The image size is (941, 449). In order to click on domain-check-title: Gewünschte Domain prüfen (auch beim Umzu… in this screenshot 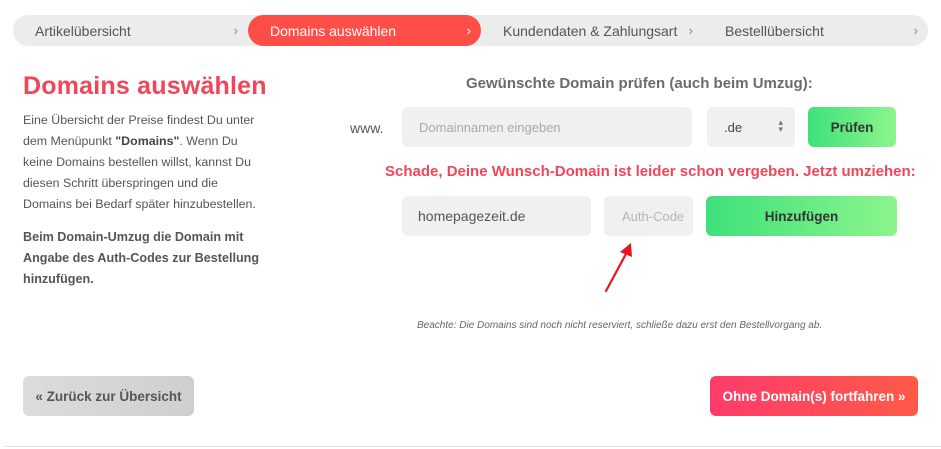, I will do `click(639, 83)`.